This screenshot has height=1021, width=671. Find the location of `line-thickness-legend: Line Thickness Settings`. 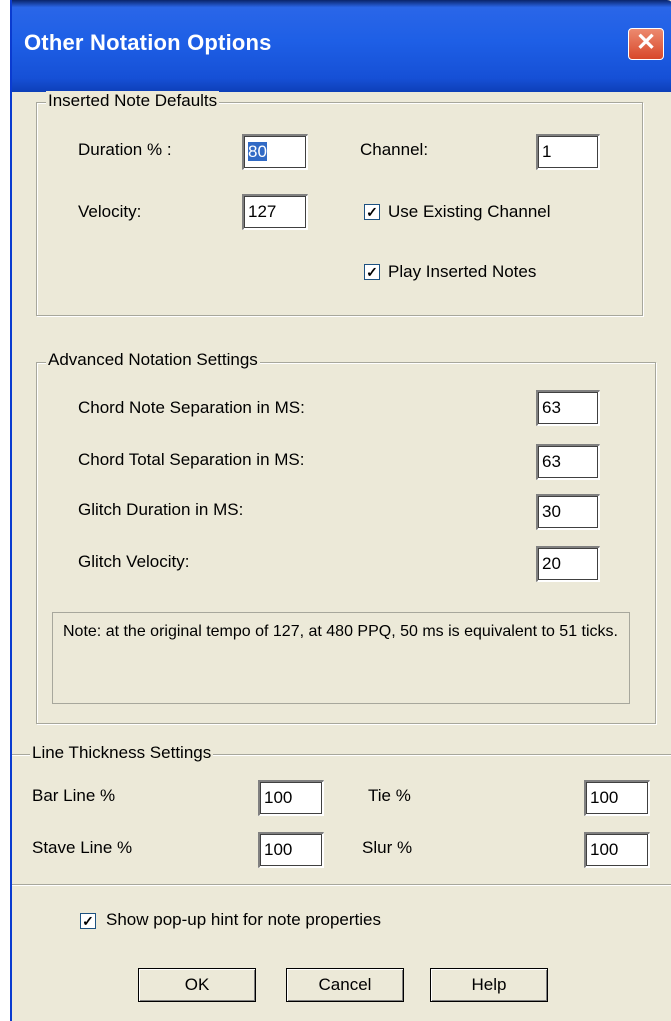

line-thickness-legend: Line Thickness Settings is located at coordinates (122, 753).